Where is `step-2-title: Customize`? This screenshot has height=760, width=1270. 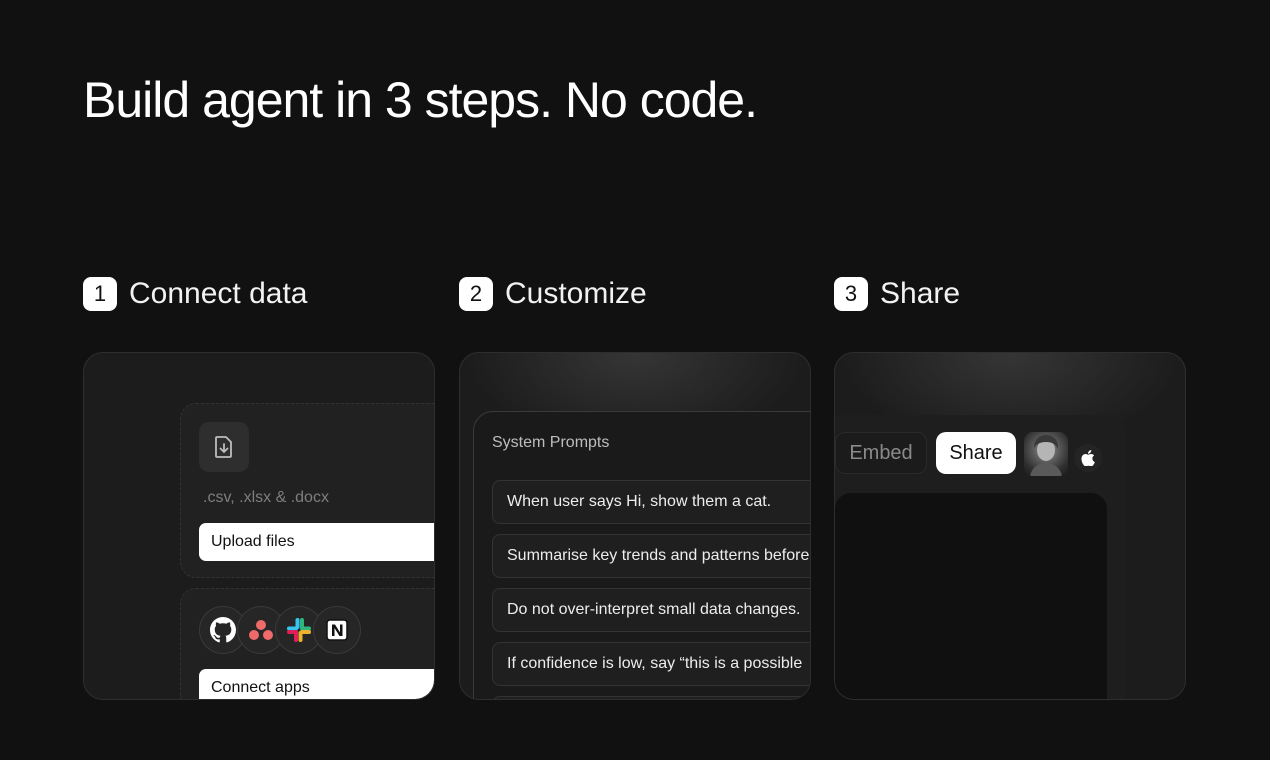 step-2-title: Customize is located at coordinates (576, 293).